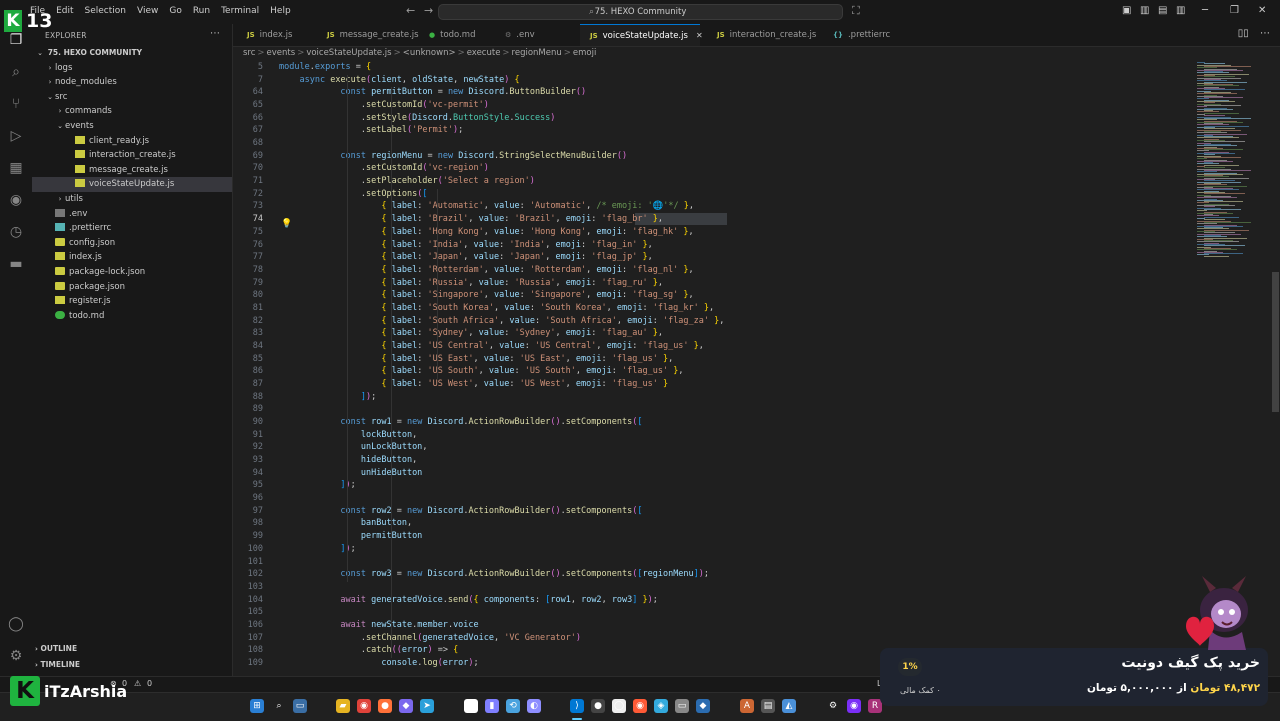 This screenshot has width=1280, height=721. I want to click on tree-folder: › commands, so click(132, 111).